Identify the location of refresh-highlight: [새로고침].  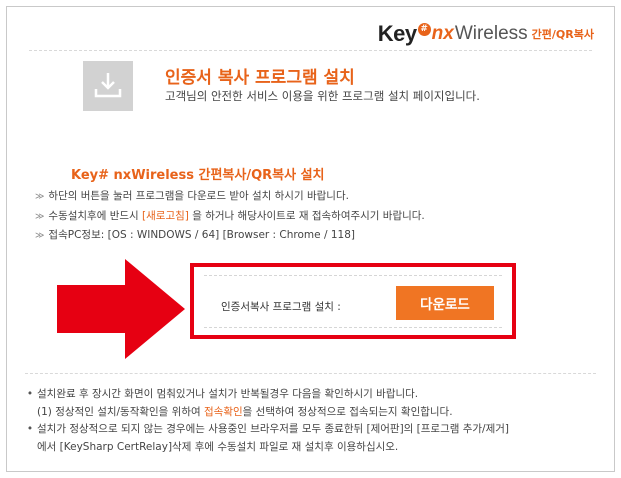
(165, 215).